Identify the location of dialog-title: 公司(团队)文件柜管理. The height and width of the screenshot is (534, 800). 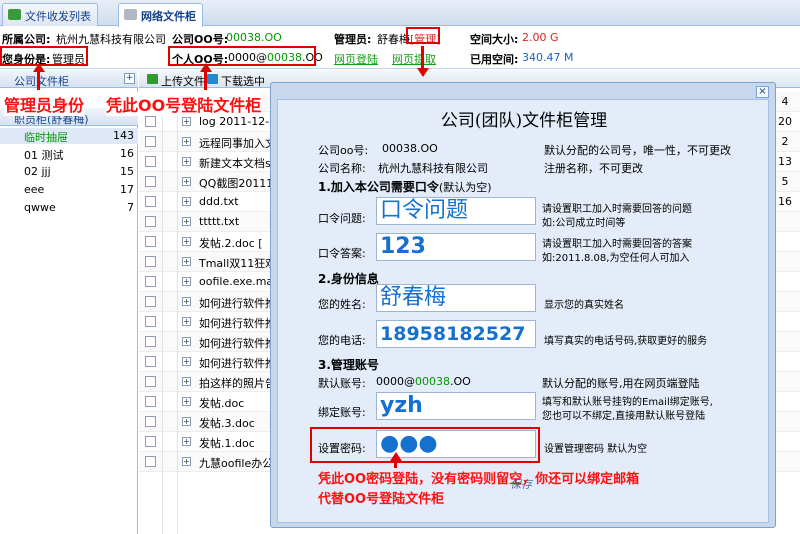
(524, 121).